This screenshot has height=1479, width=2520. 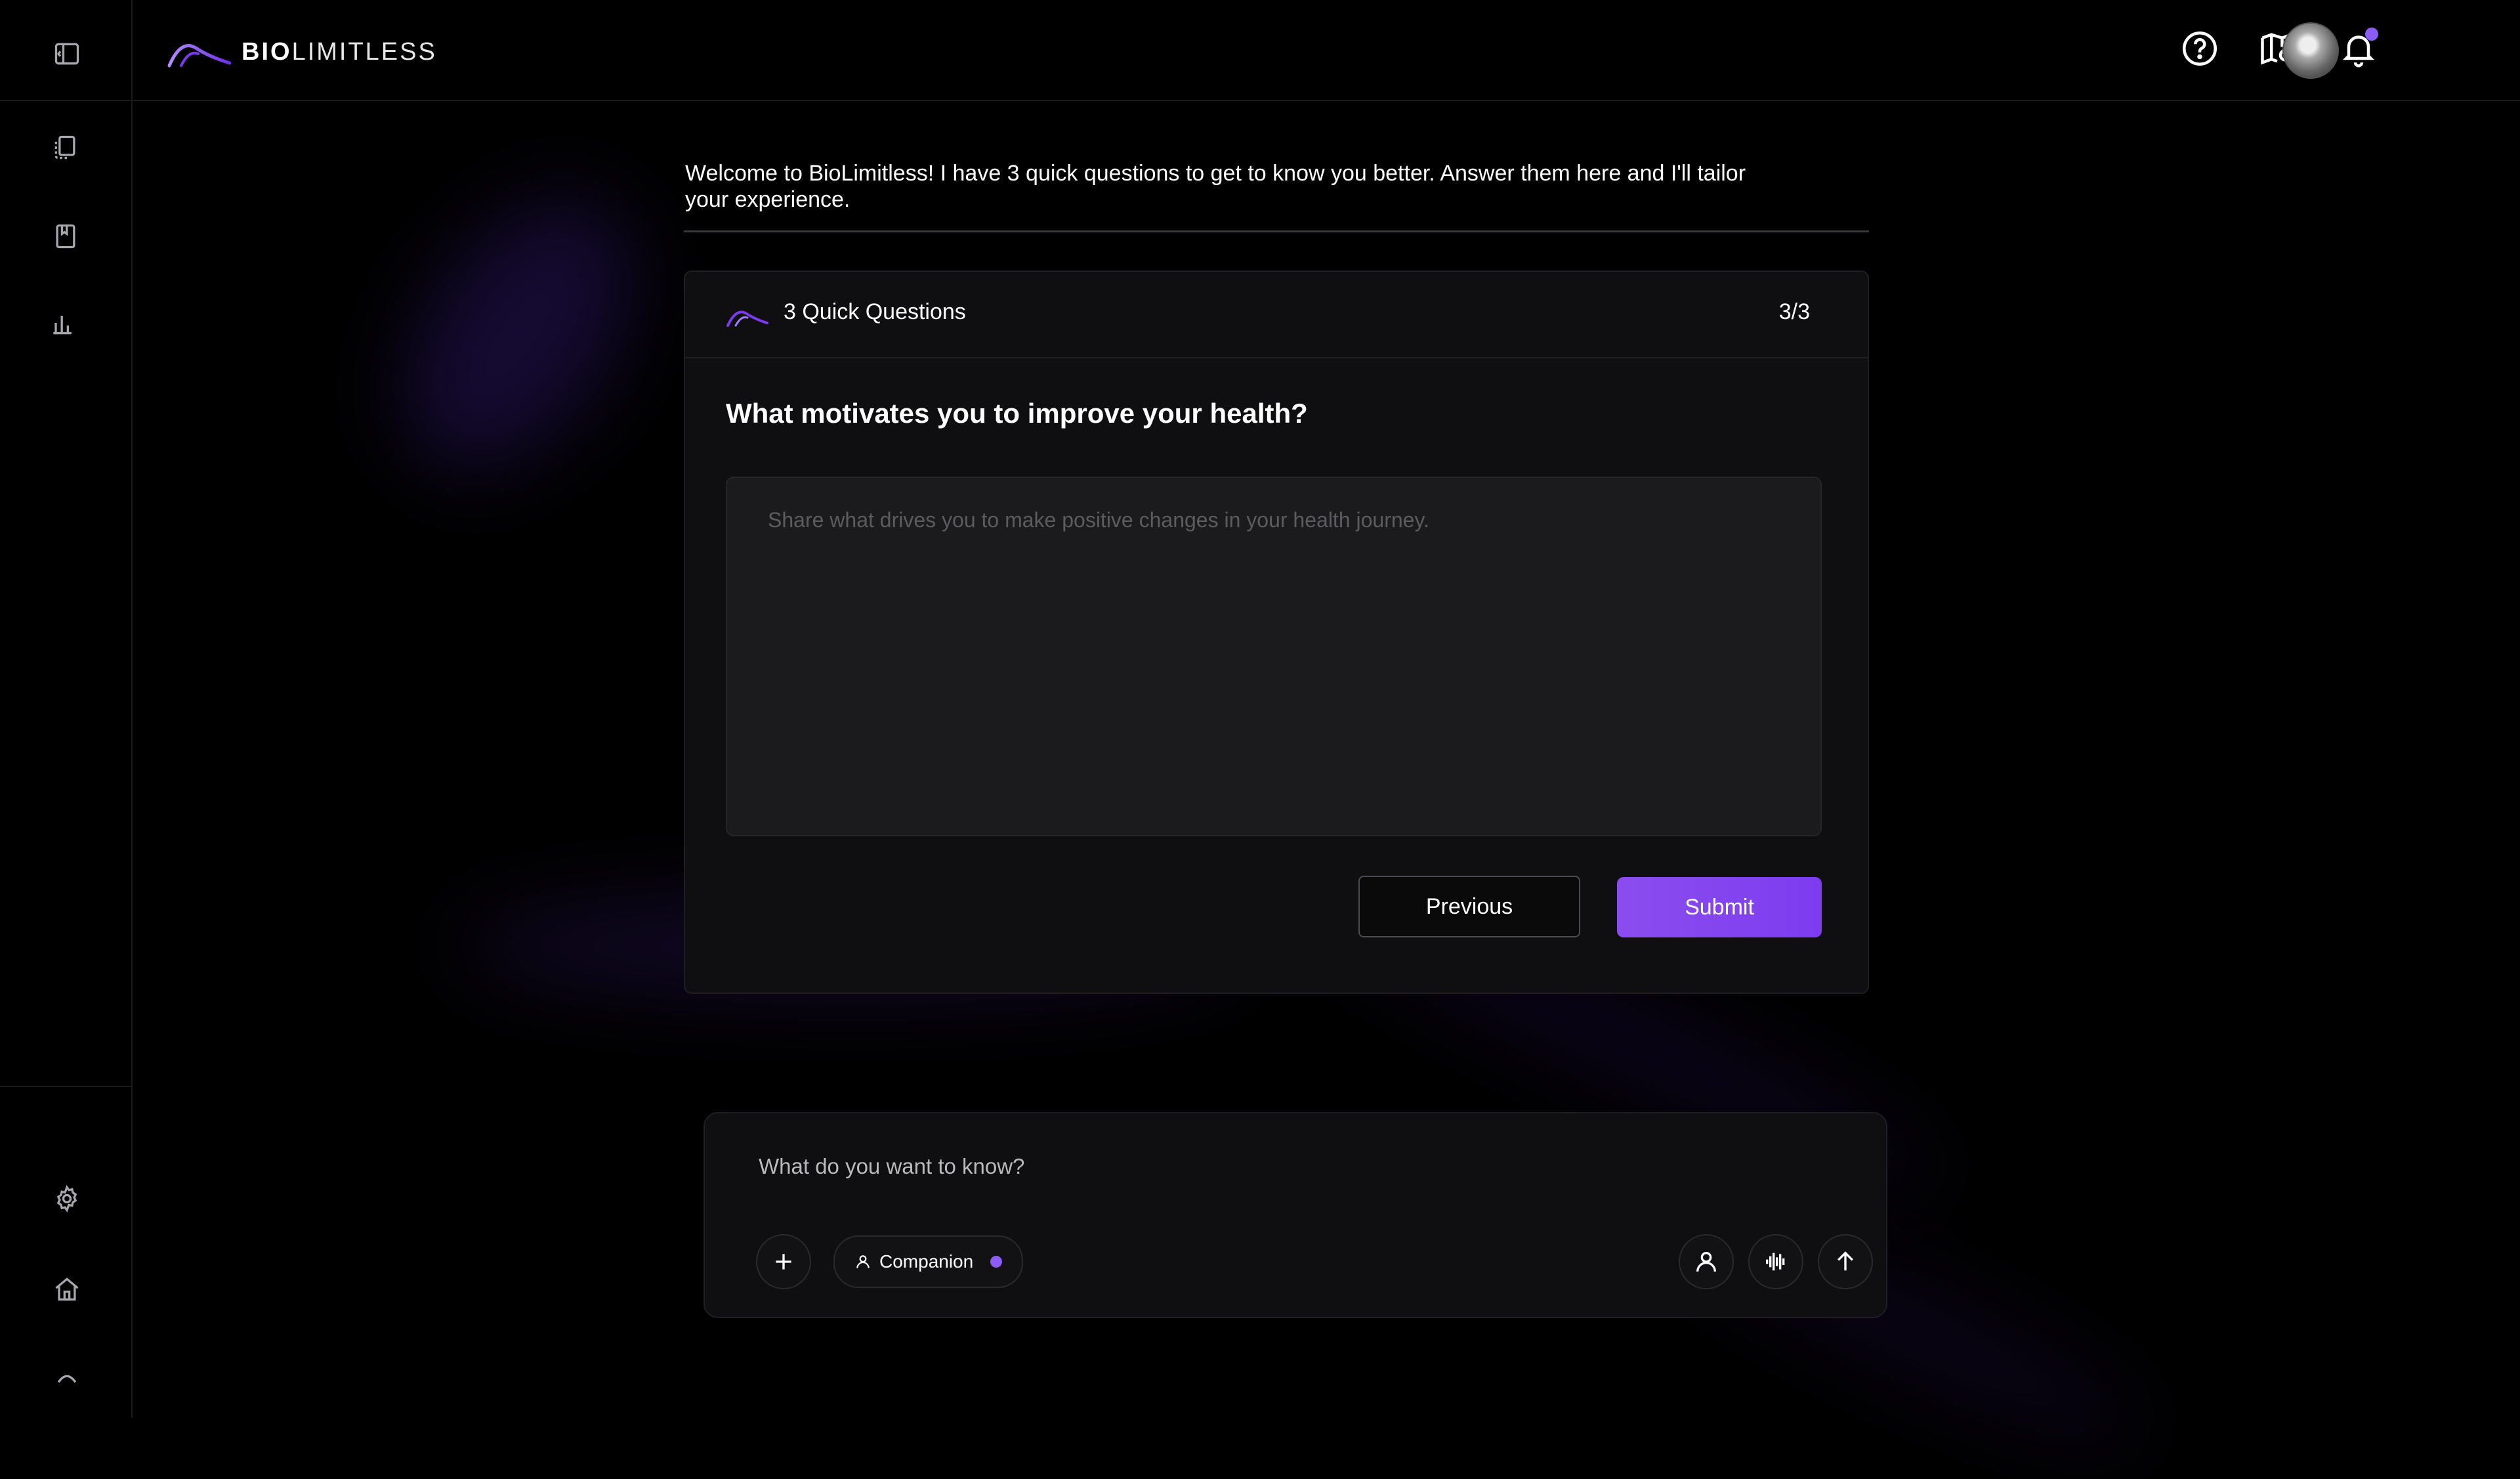 I want to click on mode-status-dot, so click(x=996, y=1262).